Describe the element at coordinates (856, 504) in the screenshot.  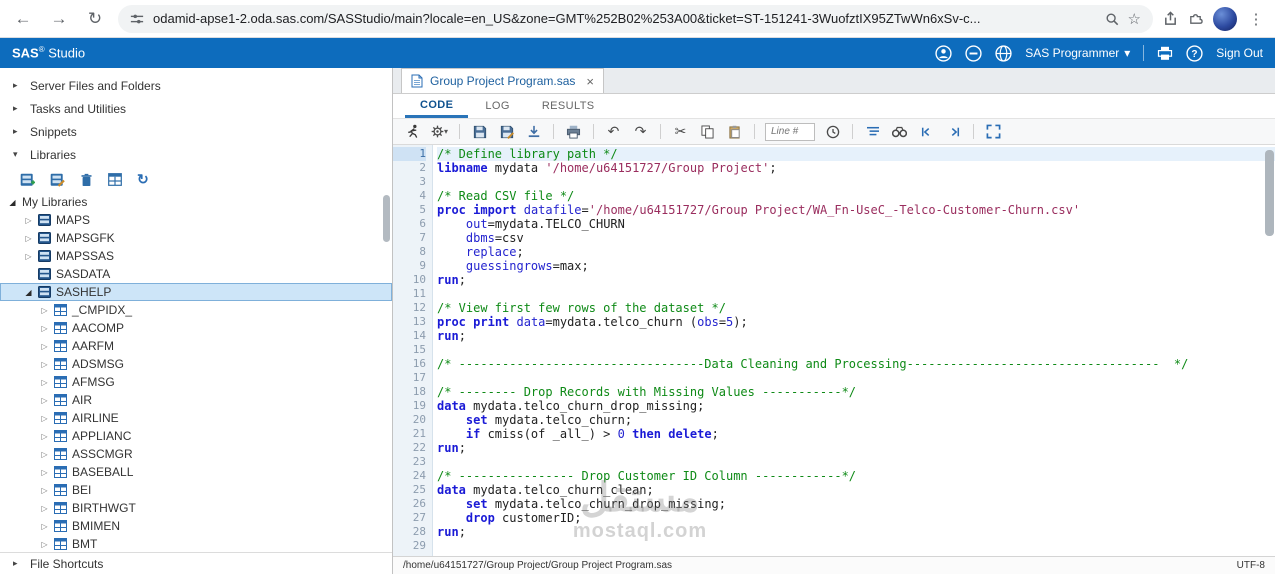
I see `code-line: set mydata.telco_churn_drop_missing;` at that location.